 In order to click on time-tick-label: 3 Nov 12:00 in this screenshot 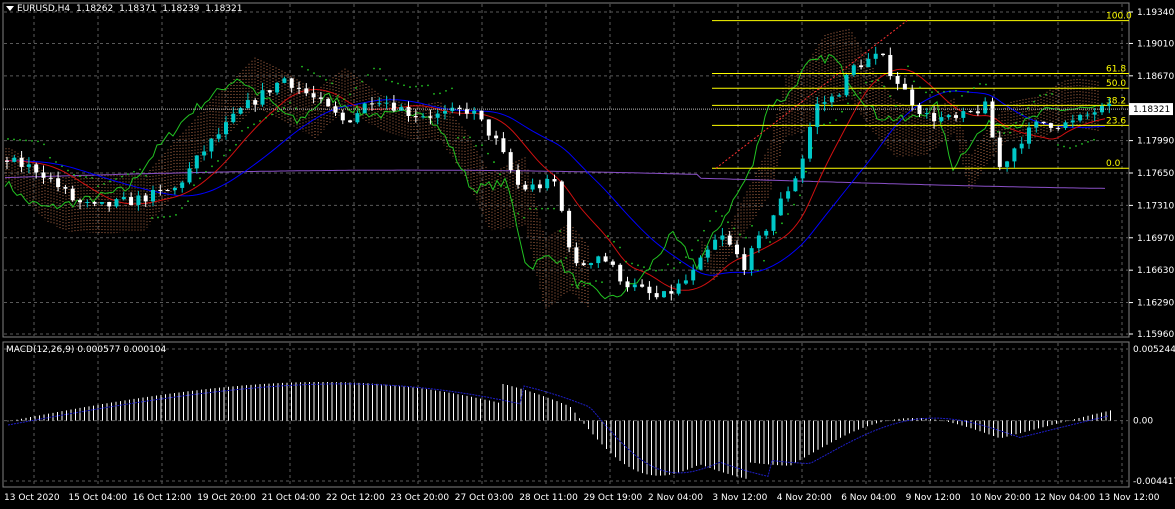, I will do `click(739, 498)`.